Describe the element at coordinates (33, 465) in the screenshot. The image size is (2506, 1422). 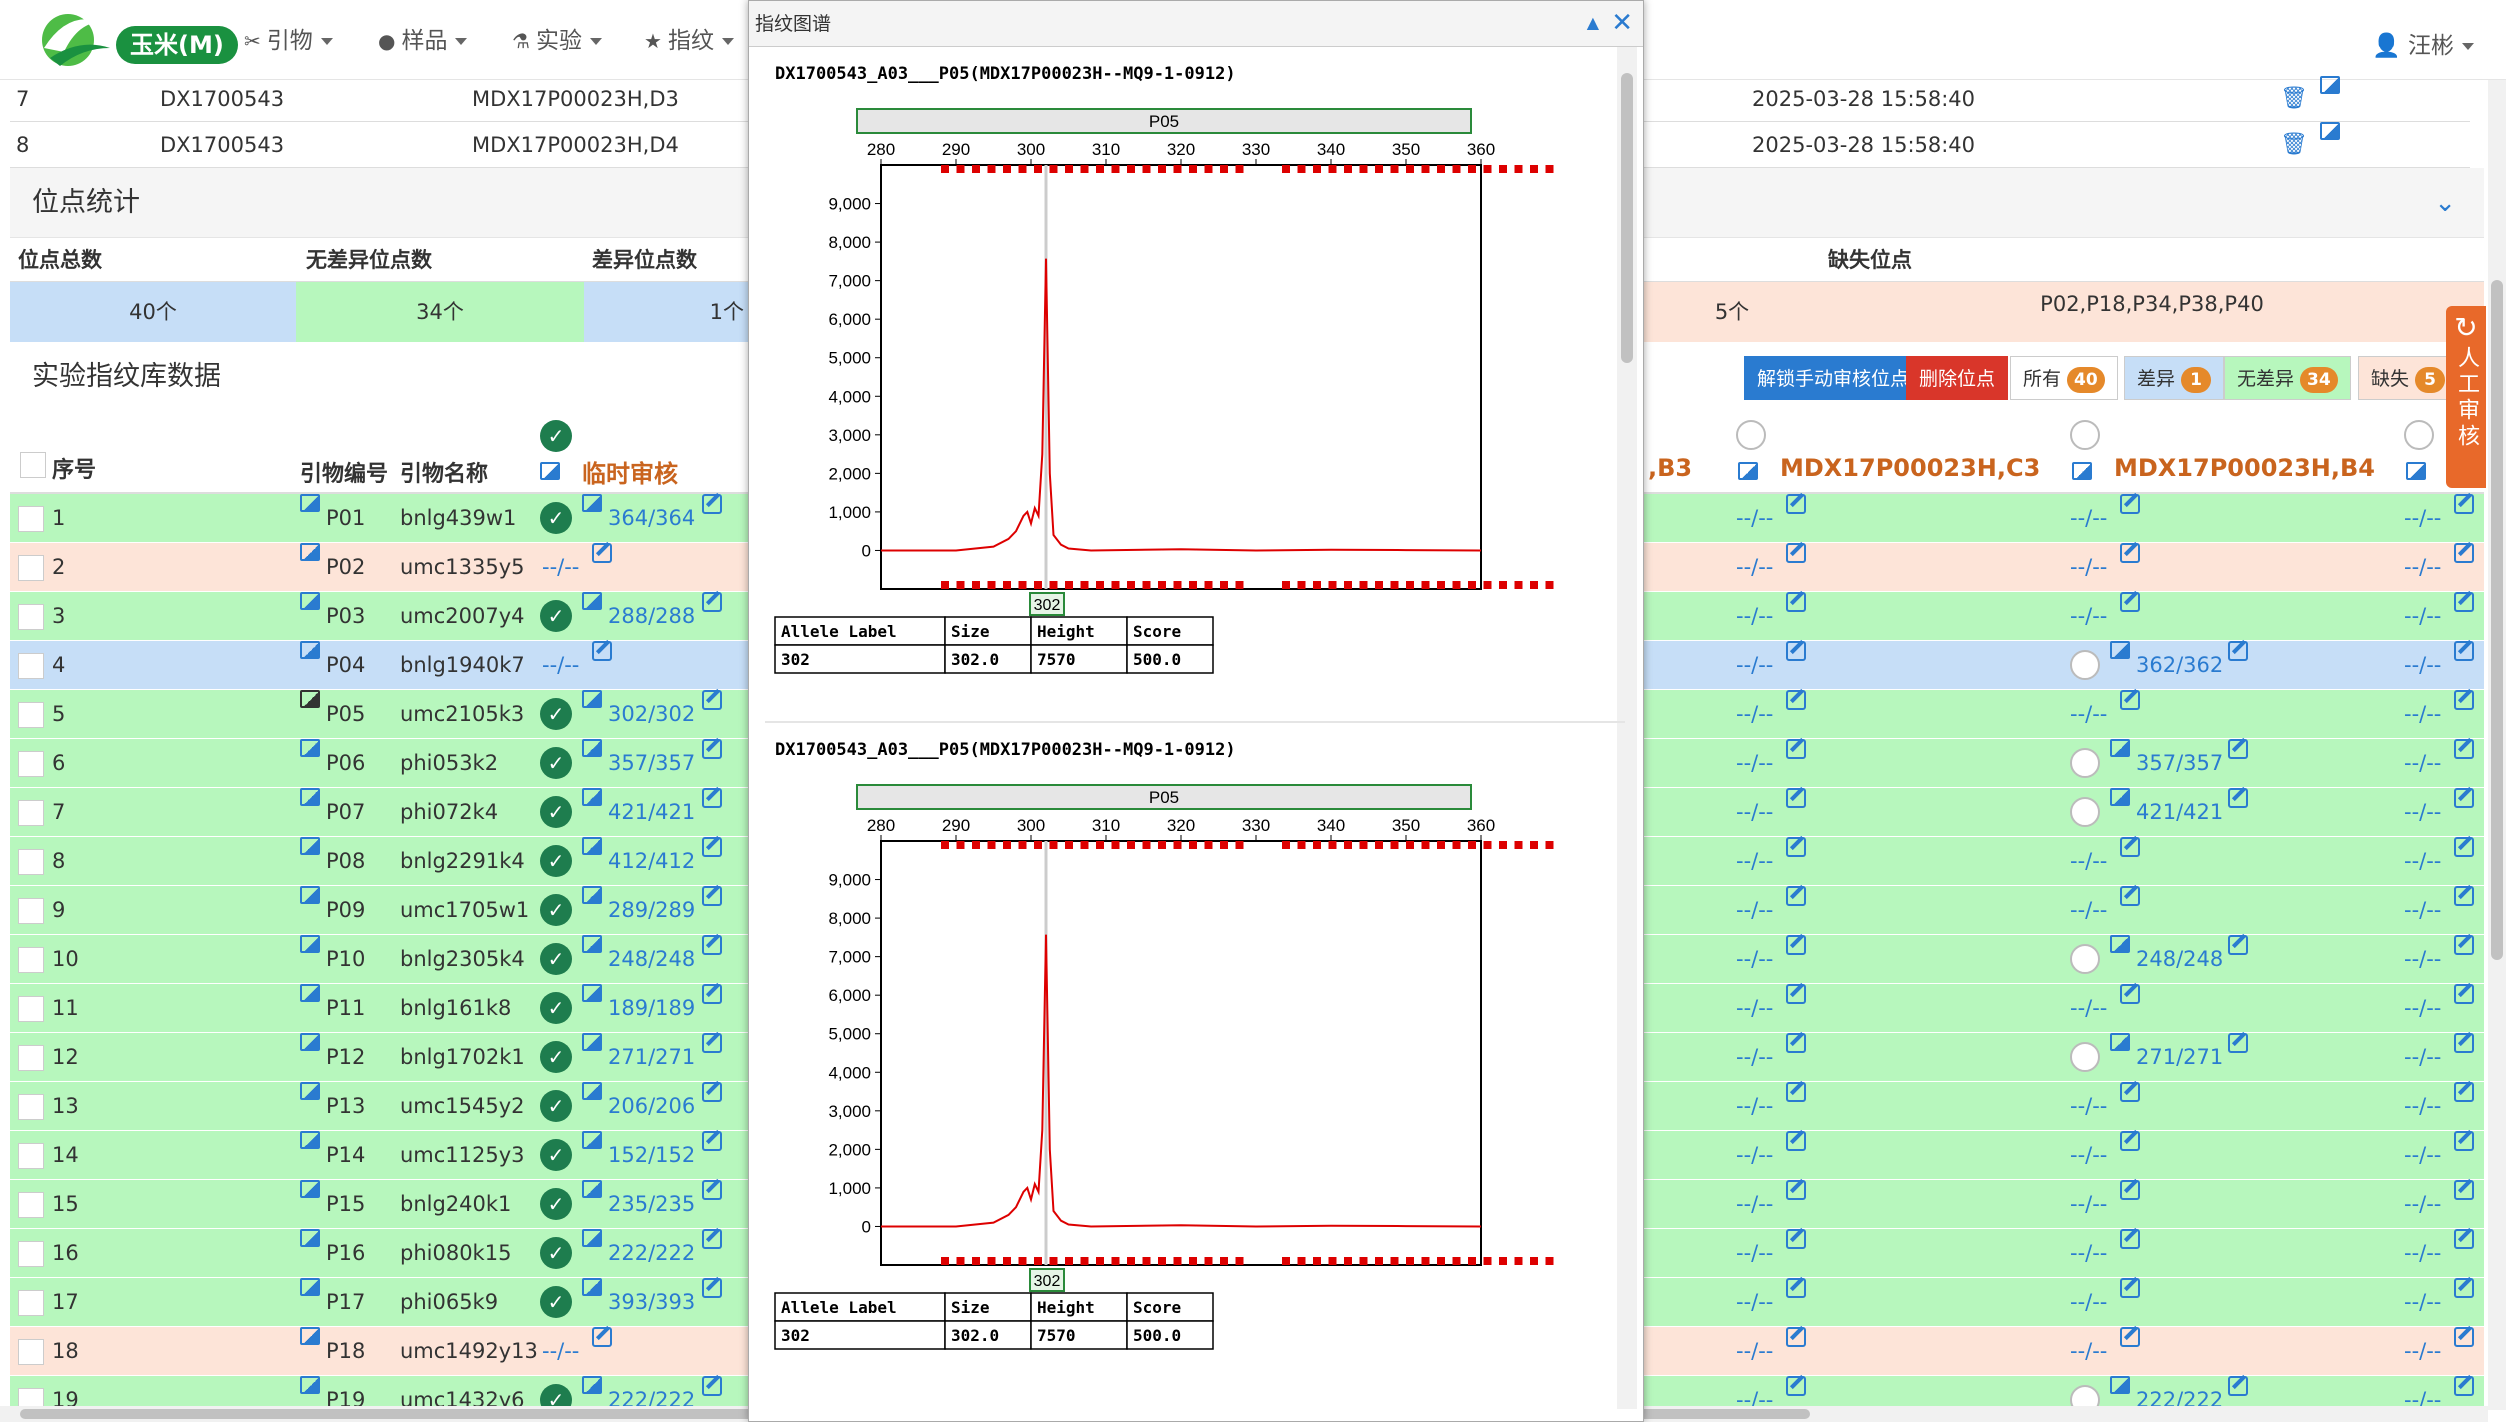
I see `select-all-checkbox` at that location.